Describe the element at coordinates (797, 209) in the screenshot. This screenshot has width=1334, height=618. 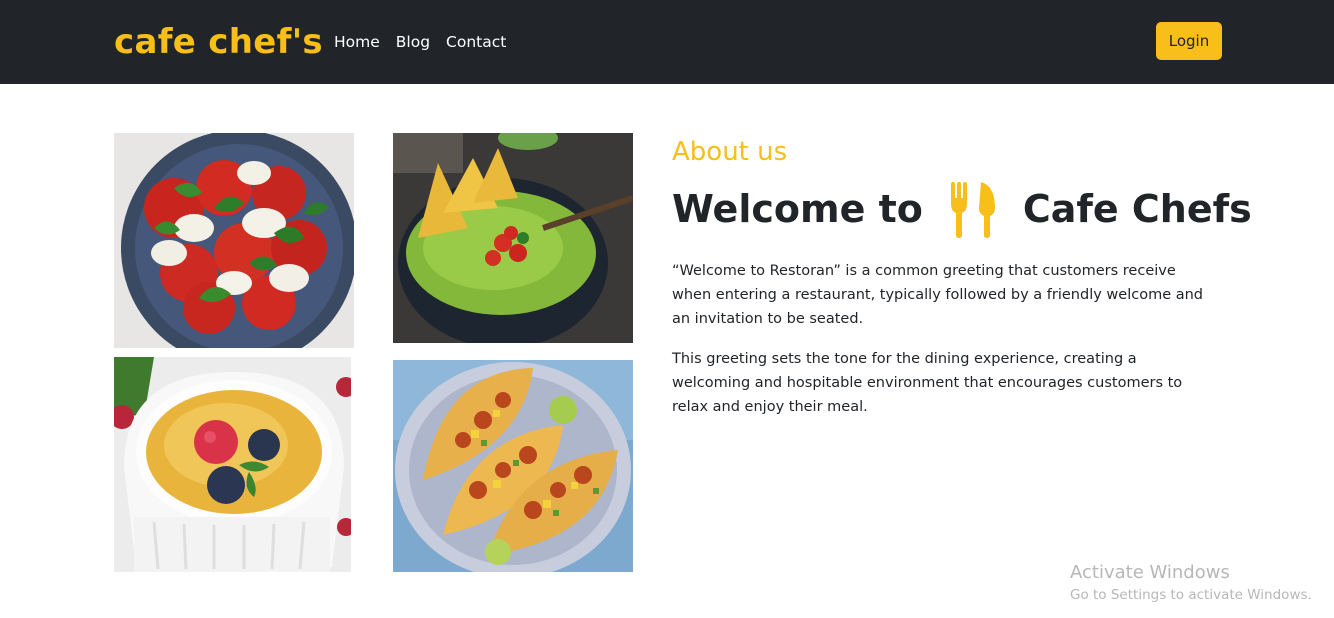
I see `heading-prefix: Welcome to` at that location.